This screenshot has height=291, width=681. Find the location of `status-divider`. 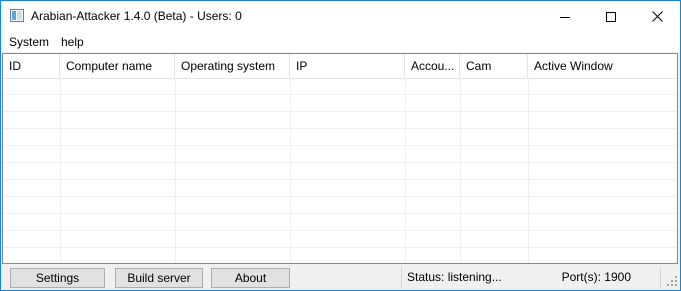

status-divider is located at coordinates (660, 277).